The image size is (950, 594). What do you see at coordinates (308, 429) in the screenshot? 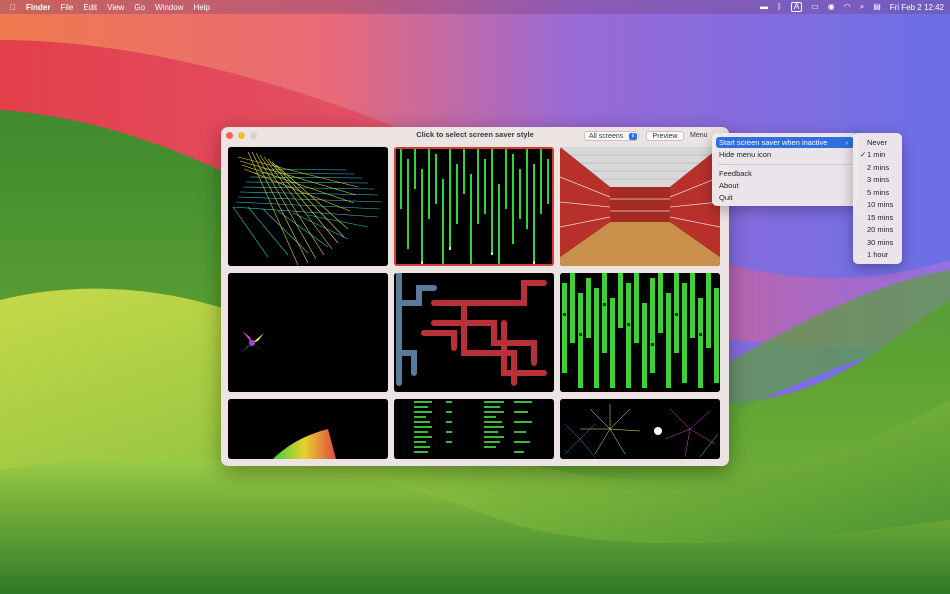
I see `thumbnail-ribbon` at bounding box center [308, 429].